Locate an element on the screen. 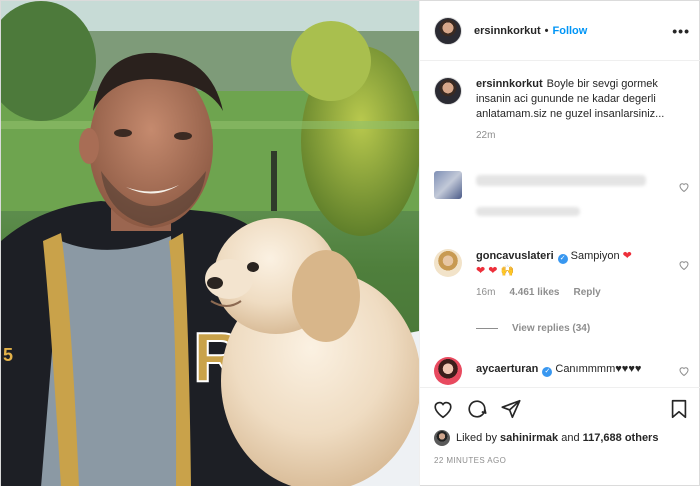  comment-likes: 4.461 likes is located at coordinates (534, 292).